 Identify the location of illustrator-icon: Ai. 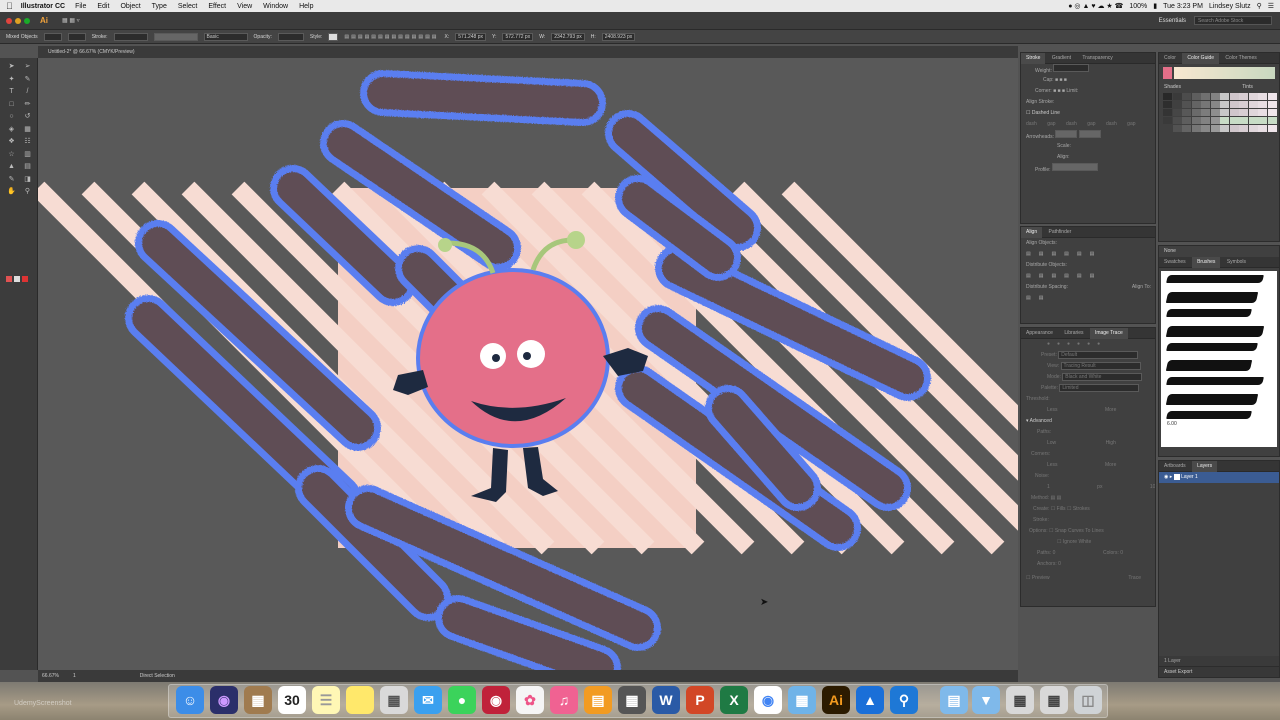
(836, 700).